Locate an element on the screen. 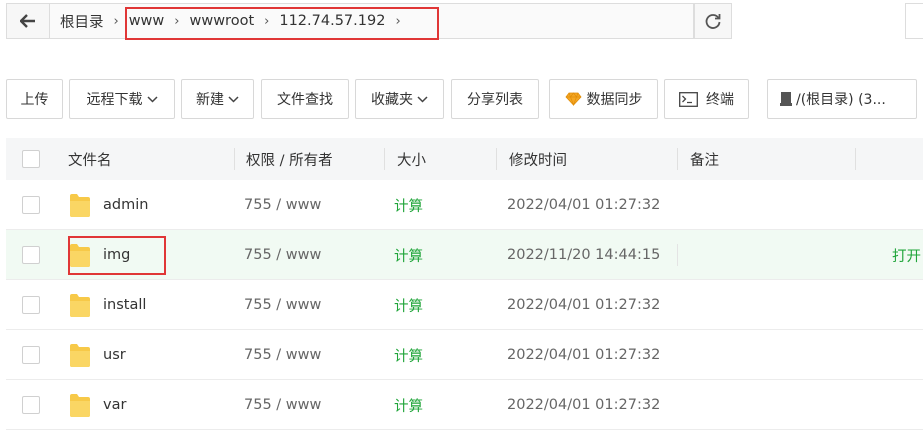 The width and height of the screenshot is (923, 430). file-name: admin is located at coordinates (125, 205).